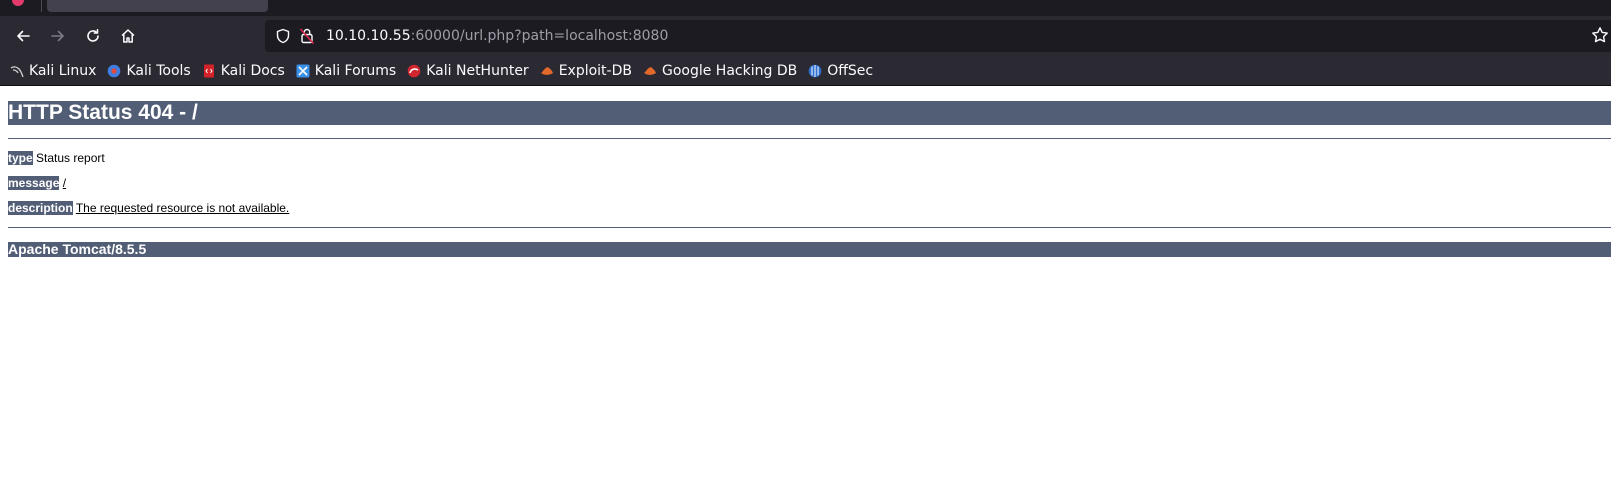 The image size is (1611, 486). I want to click on message-label: message, so click(34, 183).